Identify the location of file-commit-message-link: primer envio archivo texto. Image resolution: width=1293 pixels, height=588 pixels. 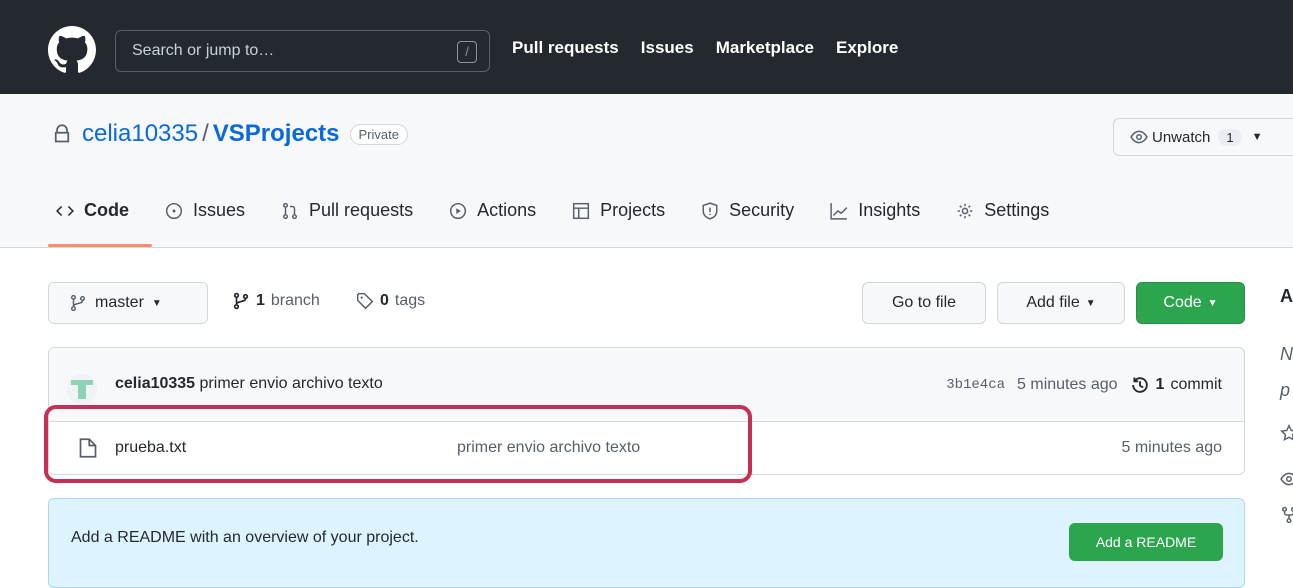
(548, 448).